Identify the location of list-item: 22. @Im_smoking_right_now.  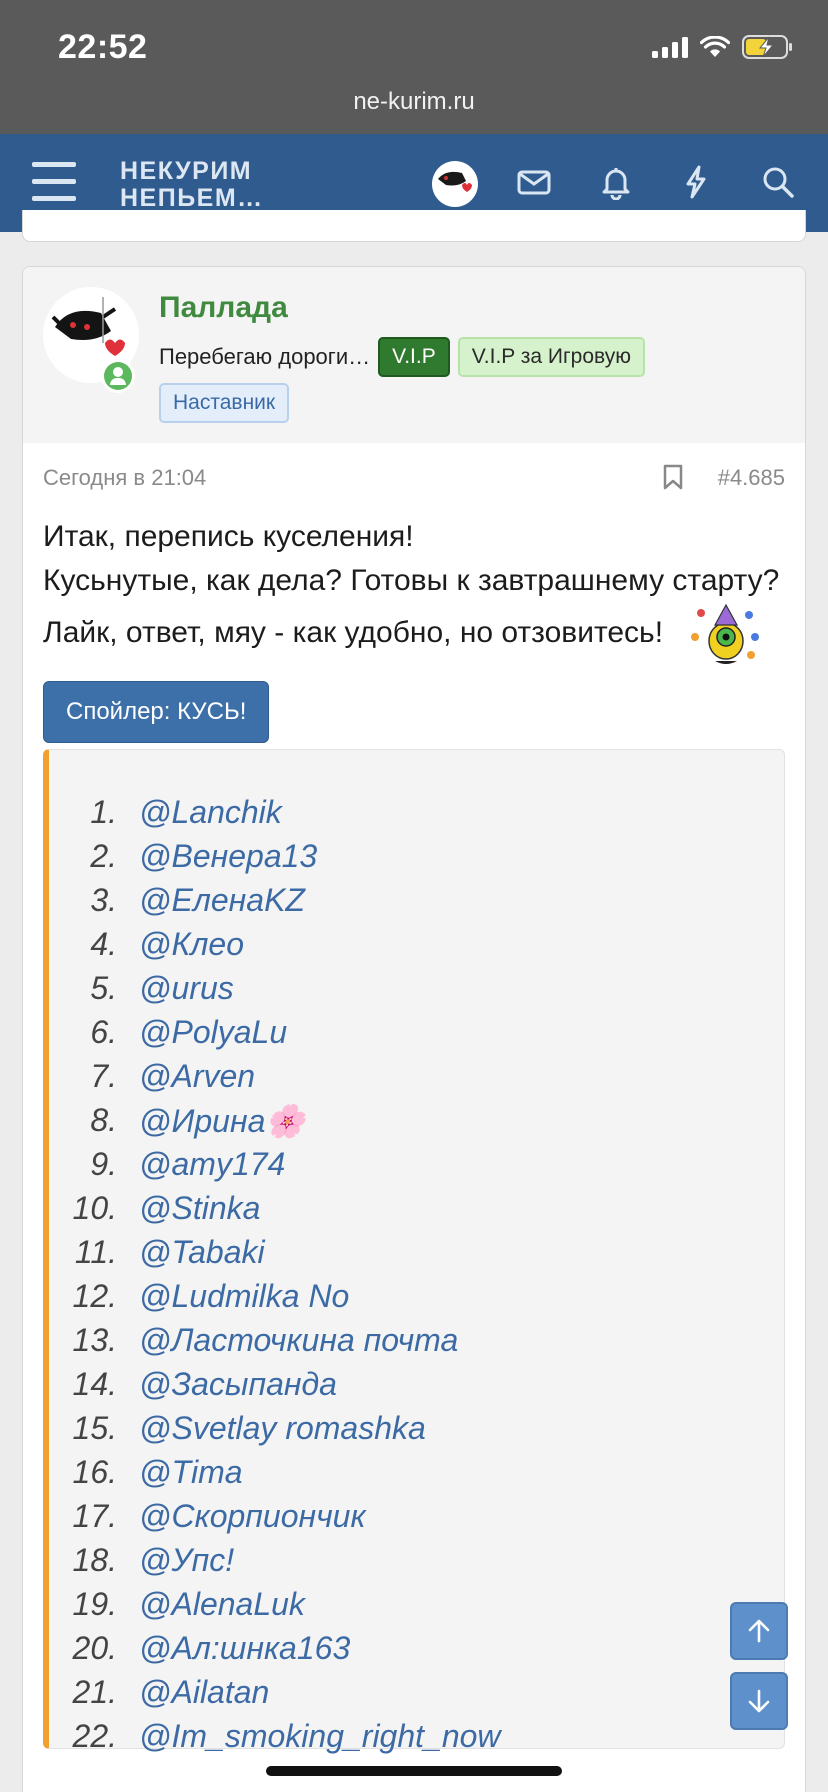
(275, 1740).